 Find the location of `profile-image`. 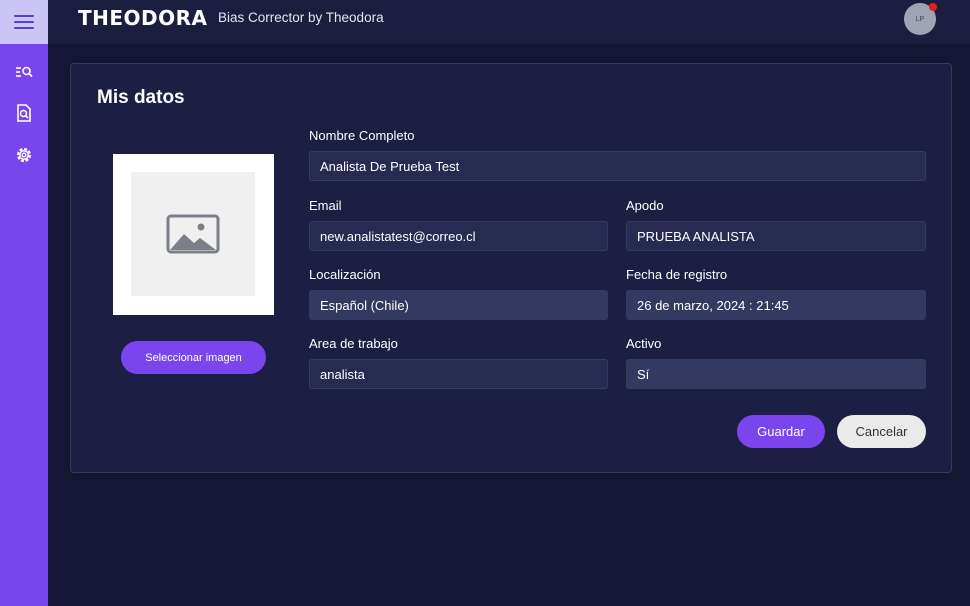

profile-image is located at coordinates (193, 234).